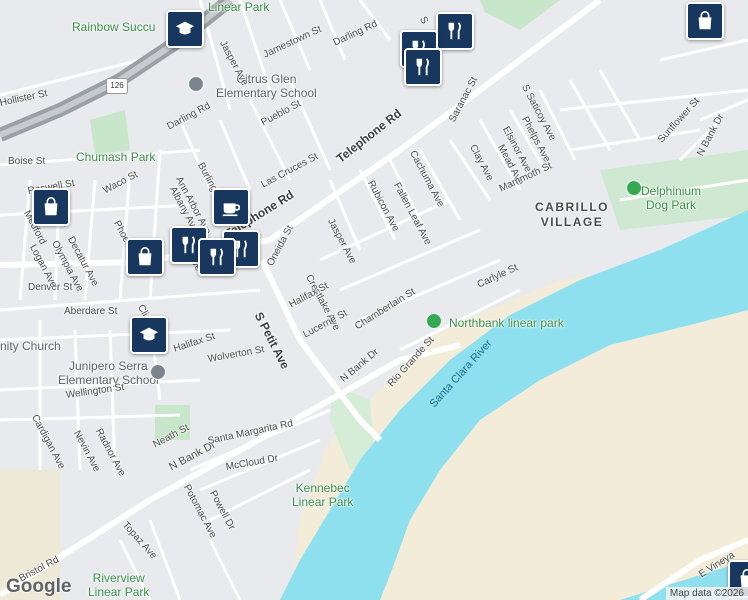  What do you see at coordinates (671, 198) in the screenshot?
I see `delphinium-park-label: Delphinium Dog Park` at bounding box center [671, 198].